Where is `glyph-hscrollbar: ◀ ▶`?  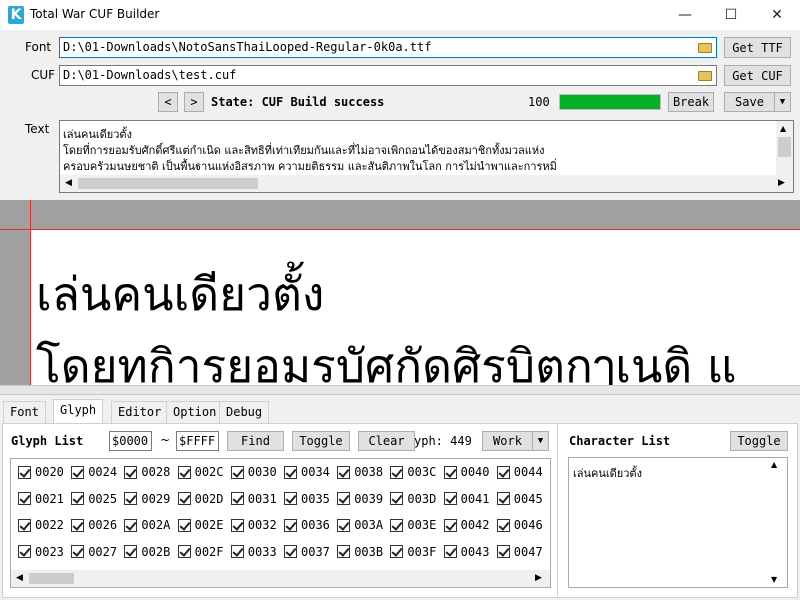 glyph-hscrollbar: ◀ ▶ is located at coordinates (280, 578).